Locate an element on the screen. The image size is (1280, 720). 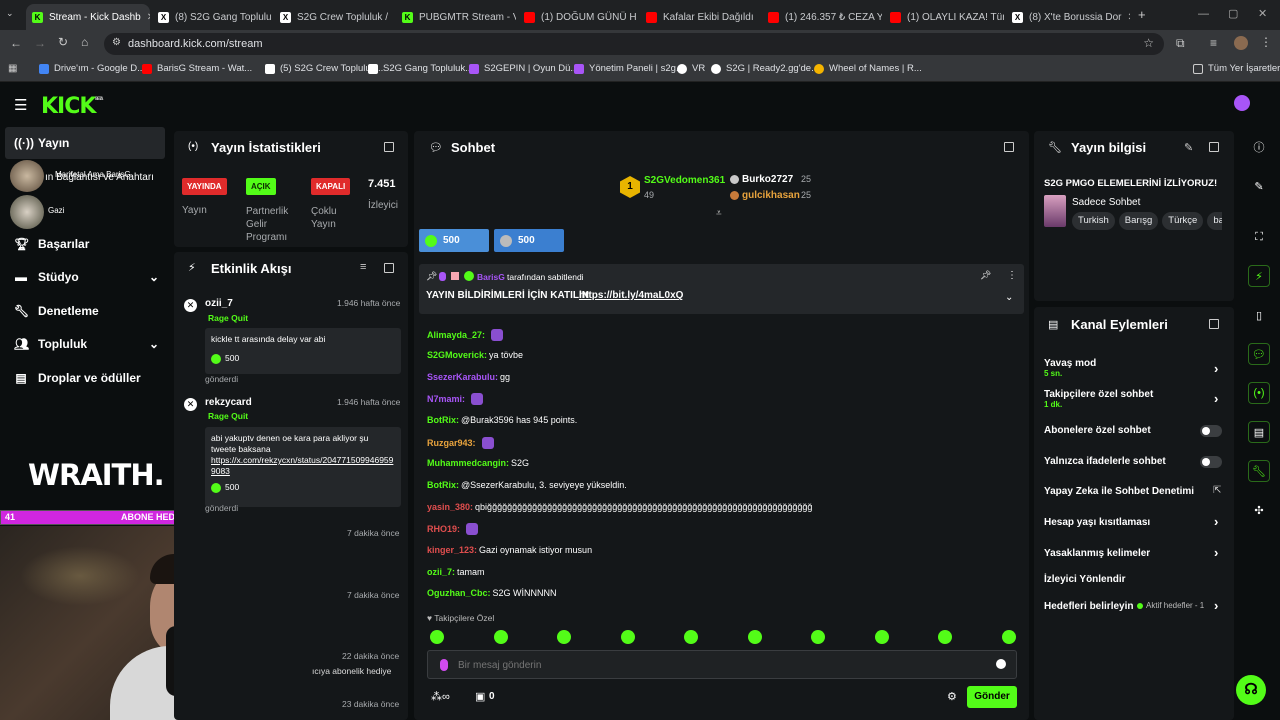
raid-row: İzleyici Yönlendir is located at coordinates (1085, 579).